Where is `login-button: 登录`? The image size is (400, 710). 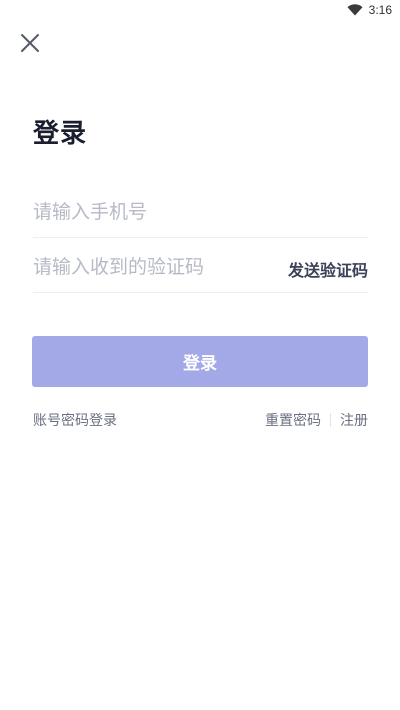
login-button: 登录 is located at coordinates (200, 361).